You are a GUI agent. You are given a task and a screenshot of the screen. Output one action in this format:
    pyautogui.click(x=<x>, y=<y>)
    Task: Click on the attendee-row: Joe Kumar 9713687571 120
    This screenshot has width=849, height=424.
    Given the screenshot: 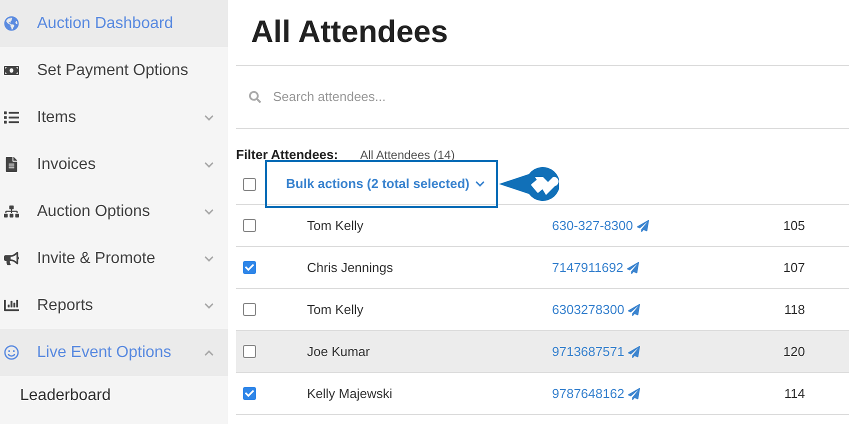 What is the action you would take?
    pyautogui.click(x=542, y=352)
    